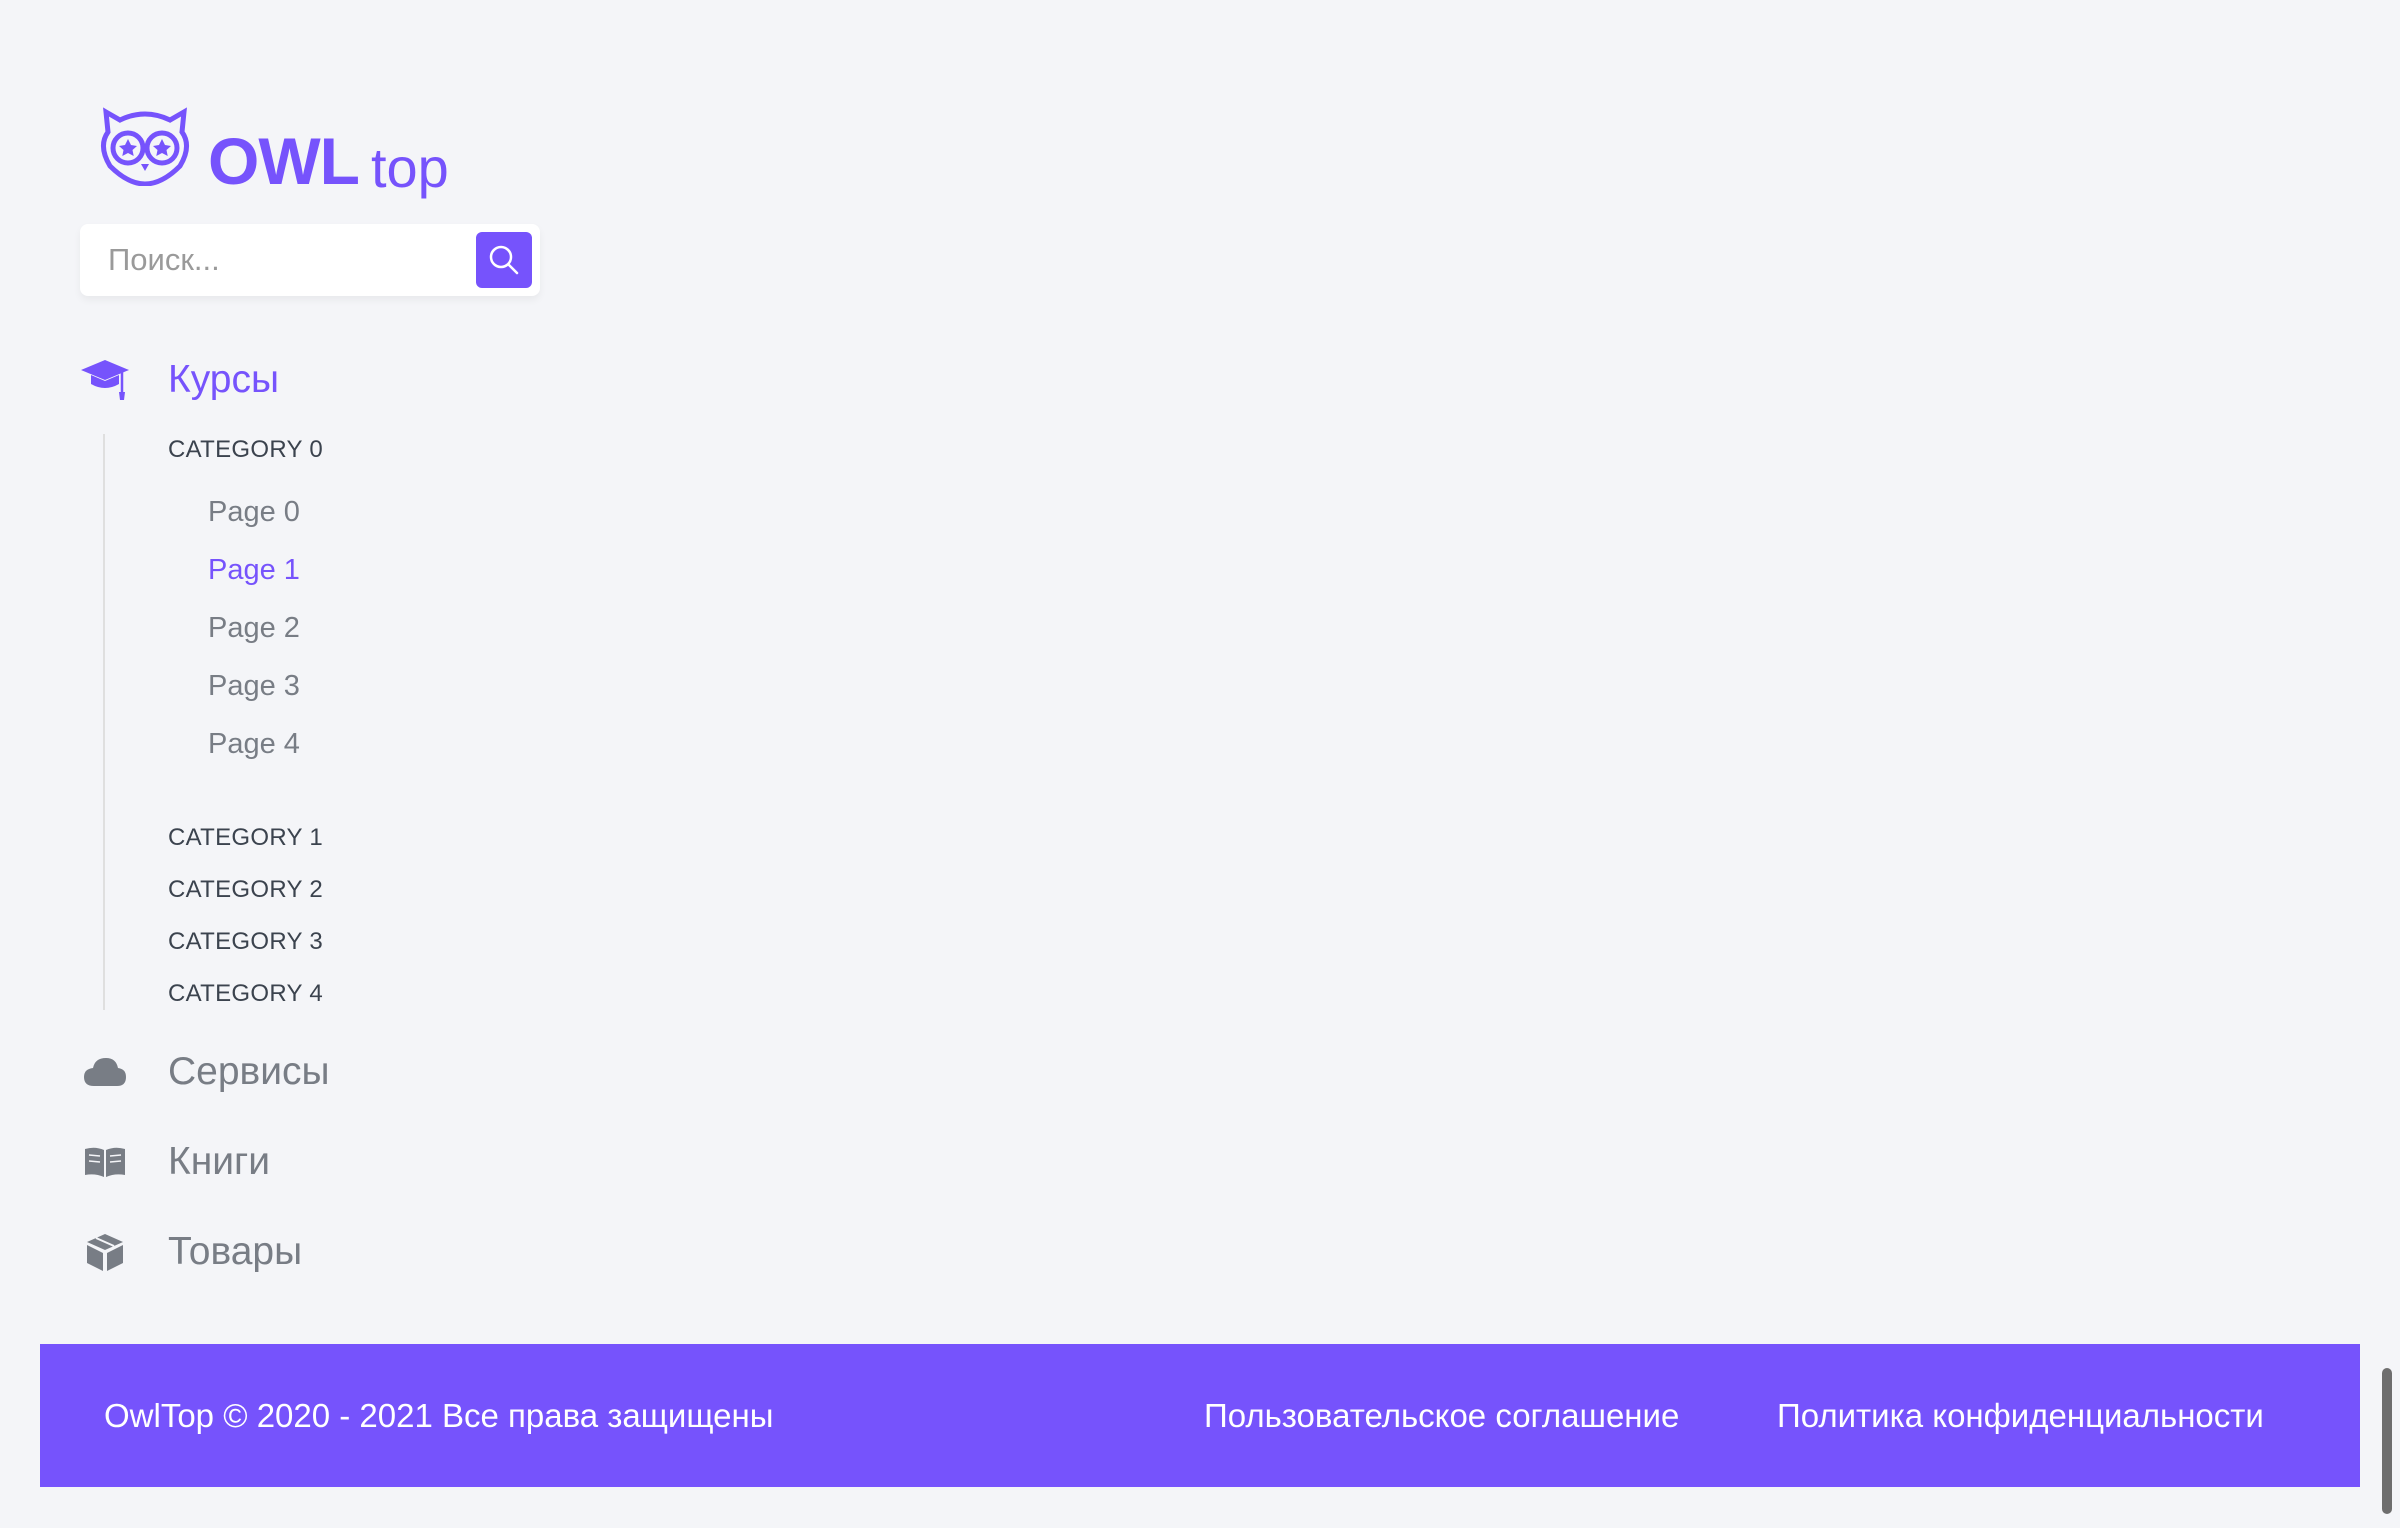 This screenshot has height=1528, width=2400. Describe the element at coordinates (245, 994) in the screenshot. I see `category-4: CATEGORY 4` at that location.